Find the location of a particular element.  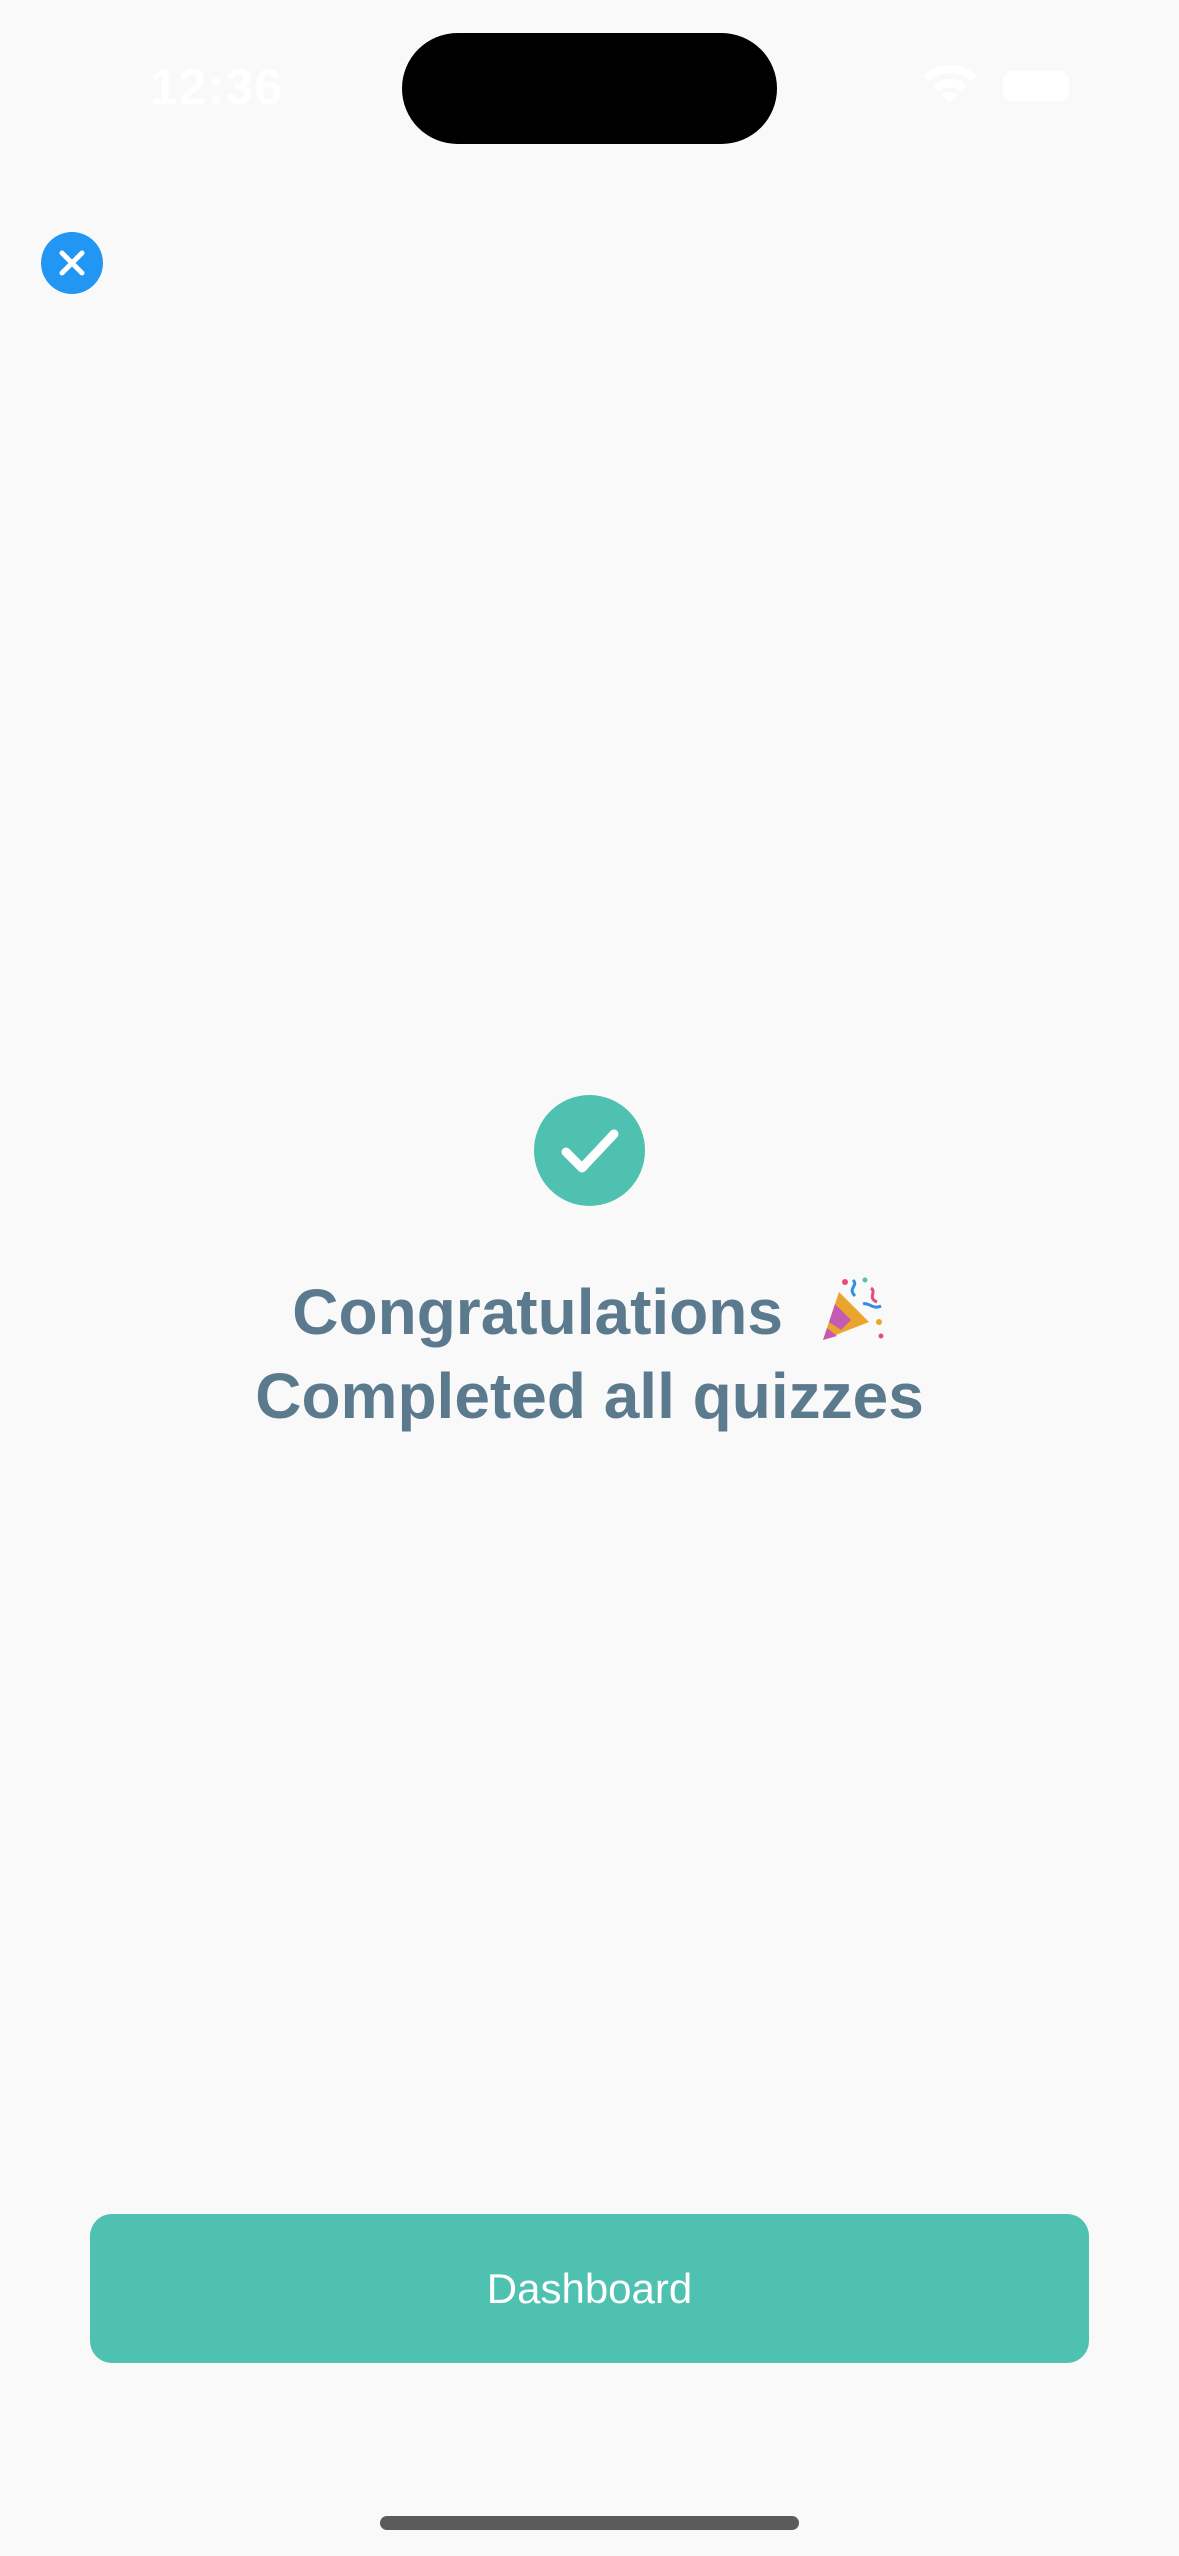

success-check-badge is located at coordinates (589, 1150).